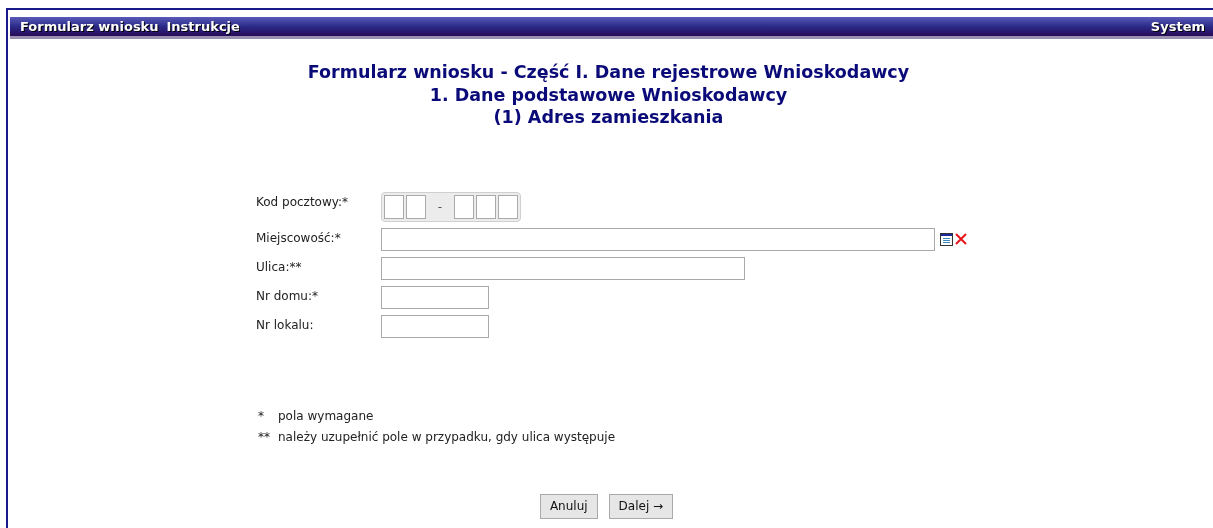 This screenshot has height=528, width=1213. I want to click on field-label: Miejscowość:*, so click(299, 237).